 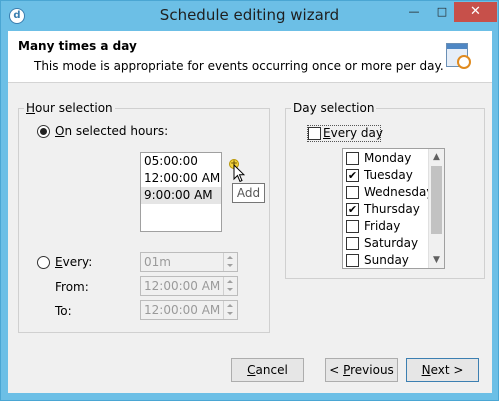 What do you see at coordinates (157, 262) in the screenshot?
I see `every-interval-value: 01m` at bounding box center [157, 262].